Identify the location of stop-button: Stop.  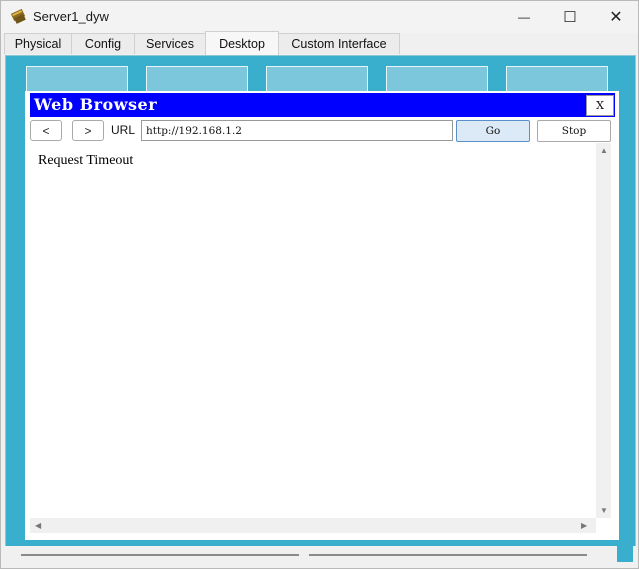
(574, 131).